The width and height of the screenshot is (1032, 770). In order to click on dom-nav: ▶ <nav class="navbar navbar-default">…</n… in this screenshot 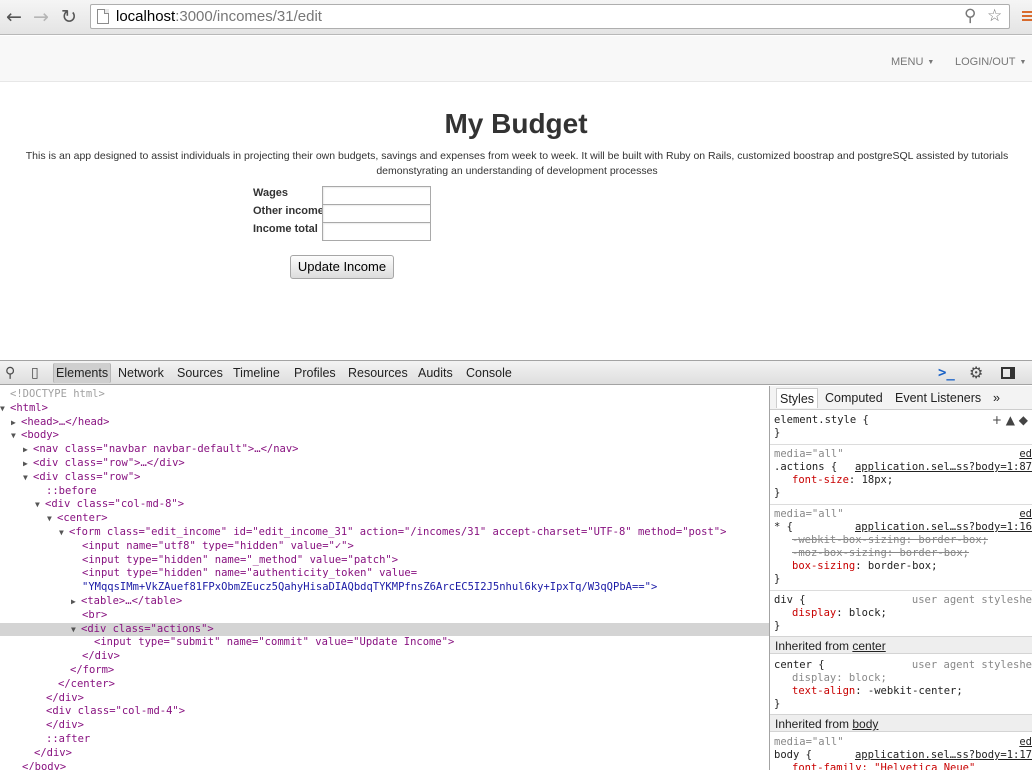, I will do `click(384, 450)`.